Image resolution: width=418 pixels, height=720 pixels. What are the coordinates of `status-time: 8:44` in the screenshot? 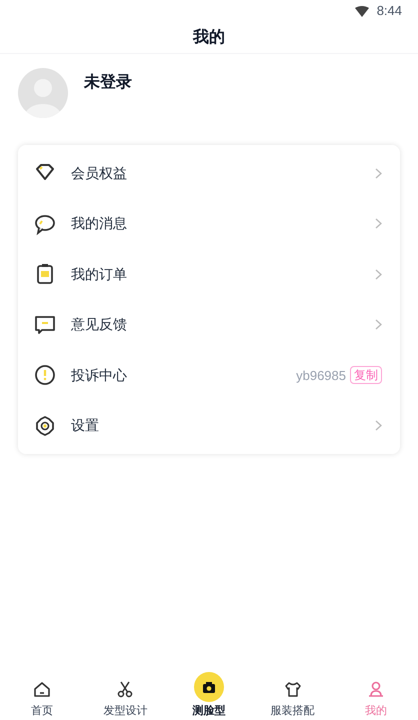 It's located at (389, 11).